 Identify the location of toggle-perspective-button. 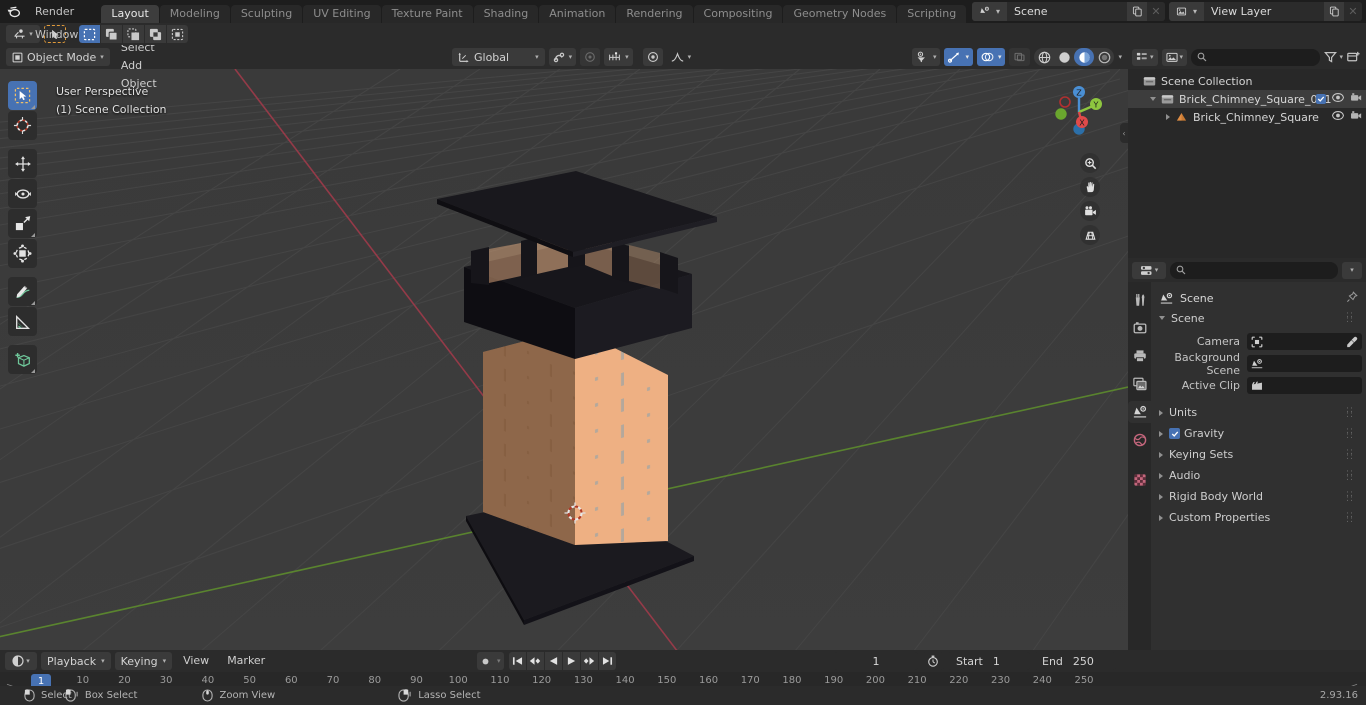
(1090, 235).